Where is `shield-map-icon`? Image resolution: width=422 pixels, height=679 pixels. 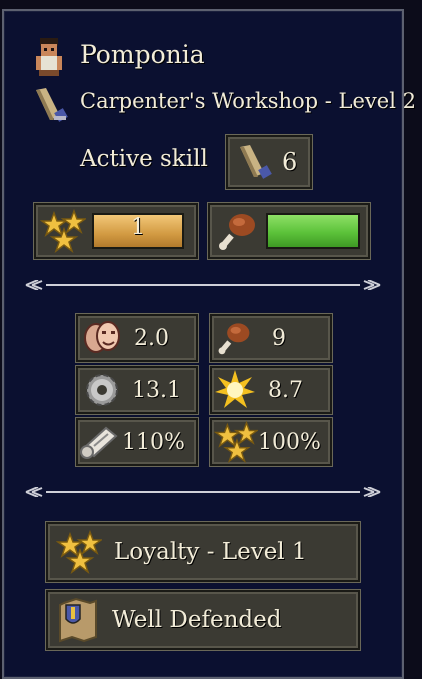 shield-map-icon is located at coordinates (78, 620).